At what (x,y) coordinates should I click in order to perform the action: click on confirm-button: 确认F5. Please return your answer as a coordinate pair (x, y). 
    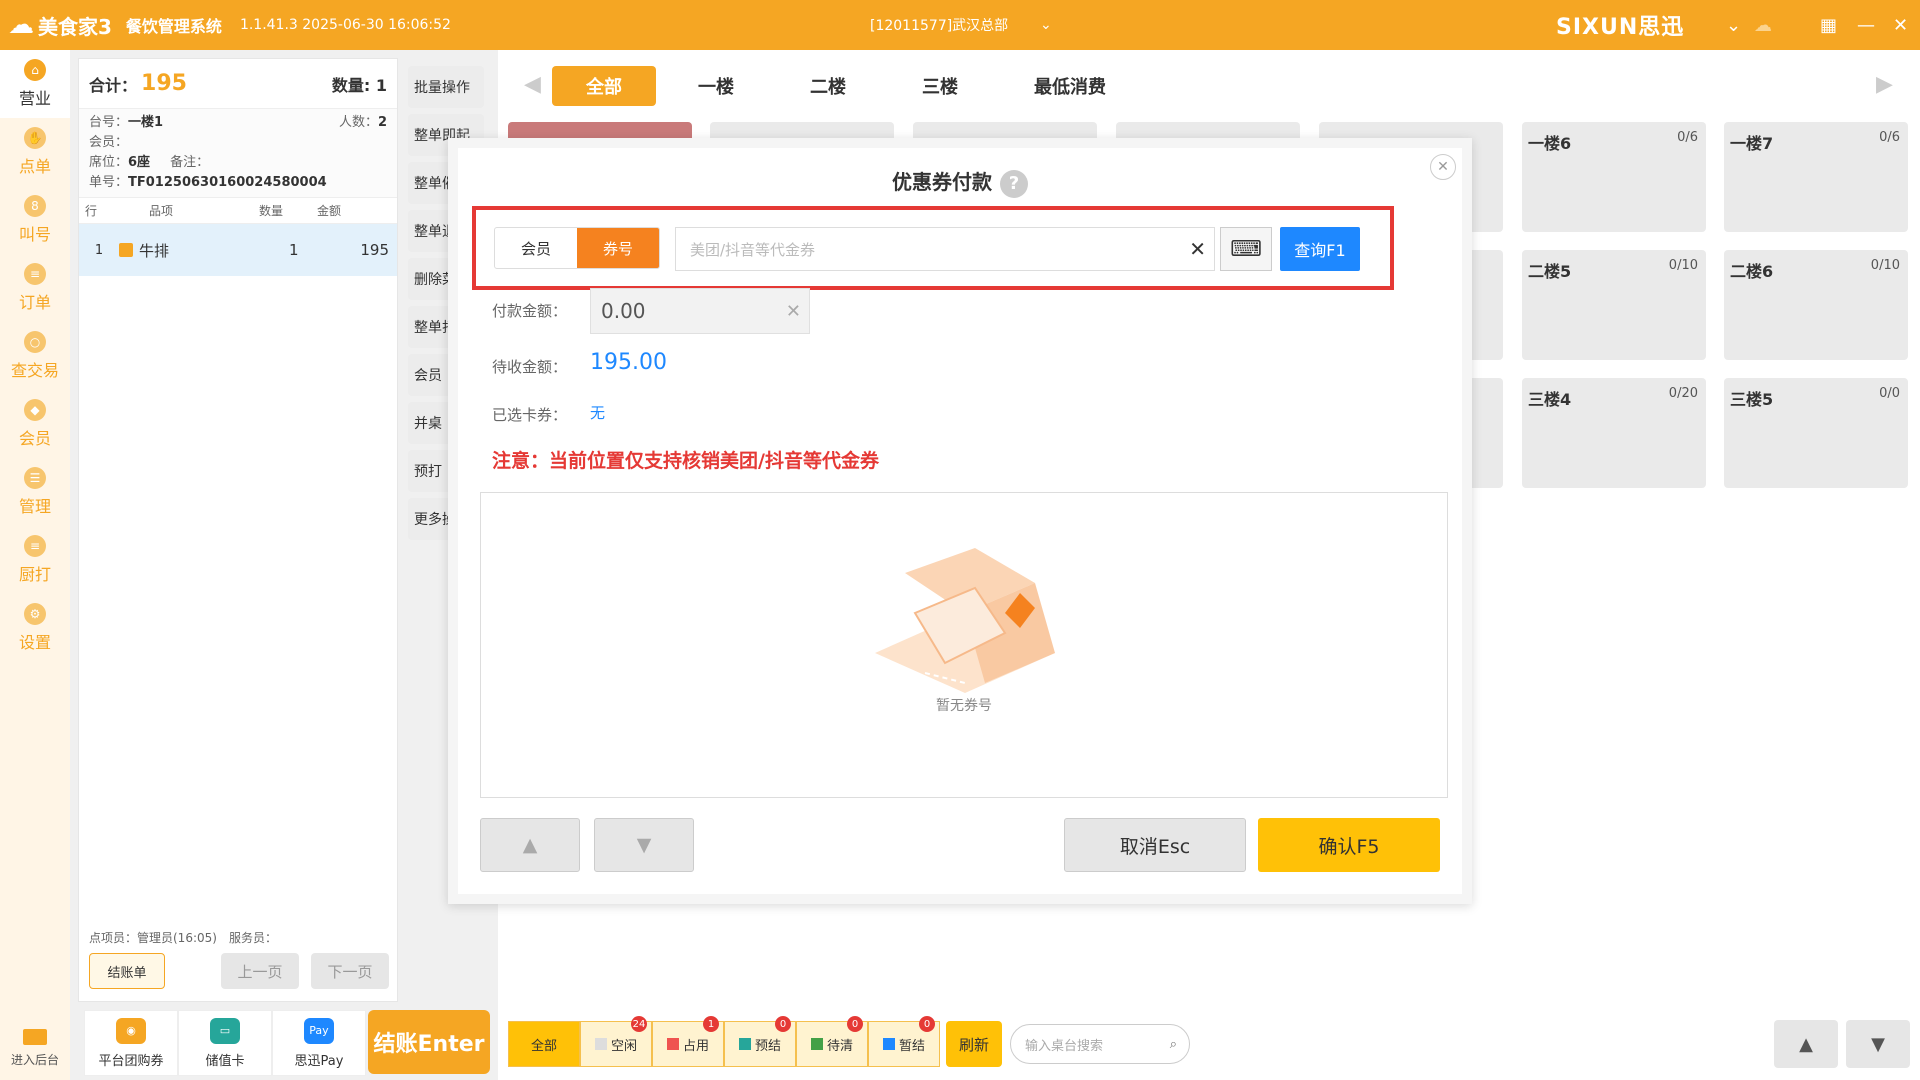
    Looking at the image, I should click on (1349, 845).